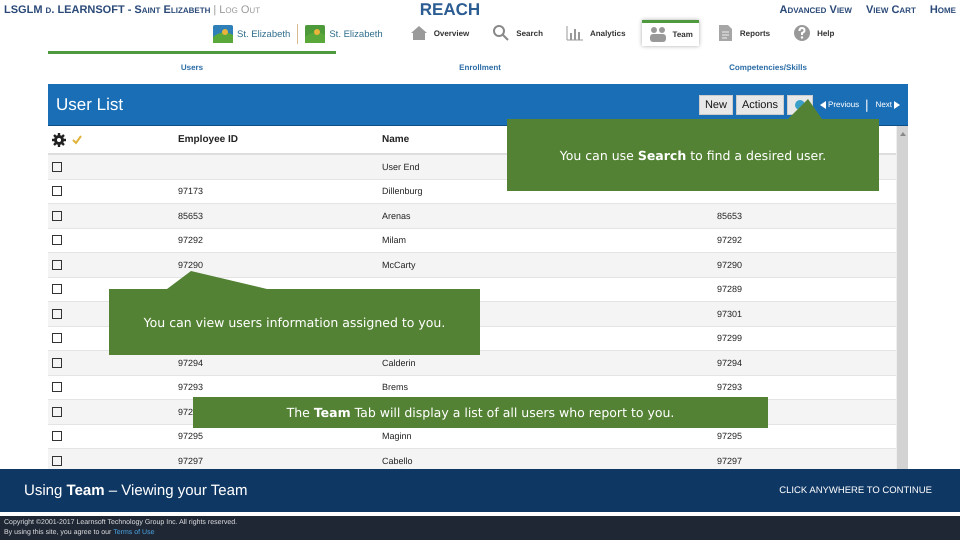 Image resolution: width=960 pixels, height=540 pixels. What do you see at coordinates (742, 33) in the screenshot?
I see `nav-tab: Reports` at bounding box center [742, 33].